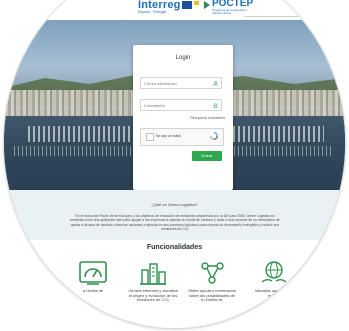 This screenshot has width=349, height=331. What do you see at coordinates (274, 8) in the screenshot?
I see `header-frame` at bounding box center [274, 8].